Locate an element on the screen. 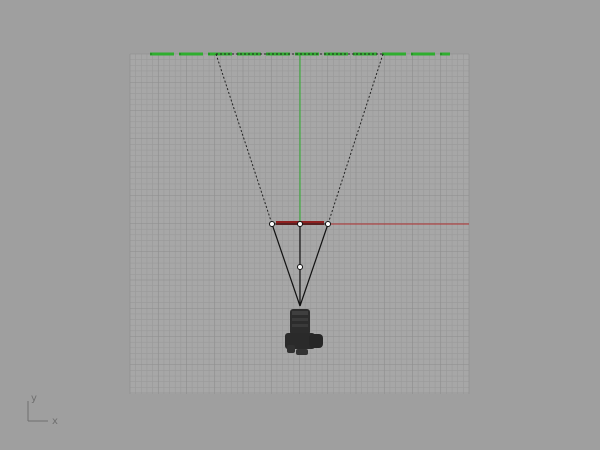  grip-center is located at coordinates (300, 224).